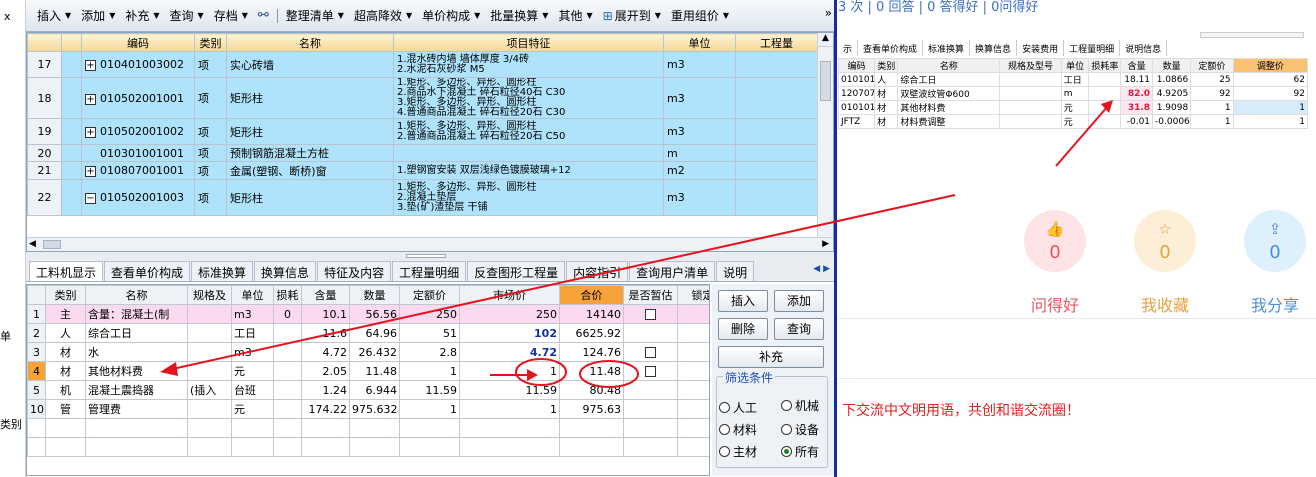 The height and width of the screenshot is (477, 1316). Describe the element at coordinates (354, 271) in the screenshot. I see `tab-features: 特征及内容` at that location.